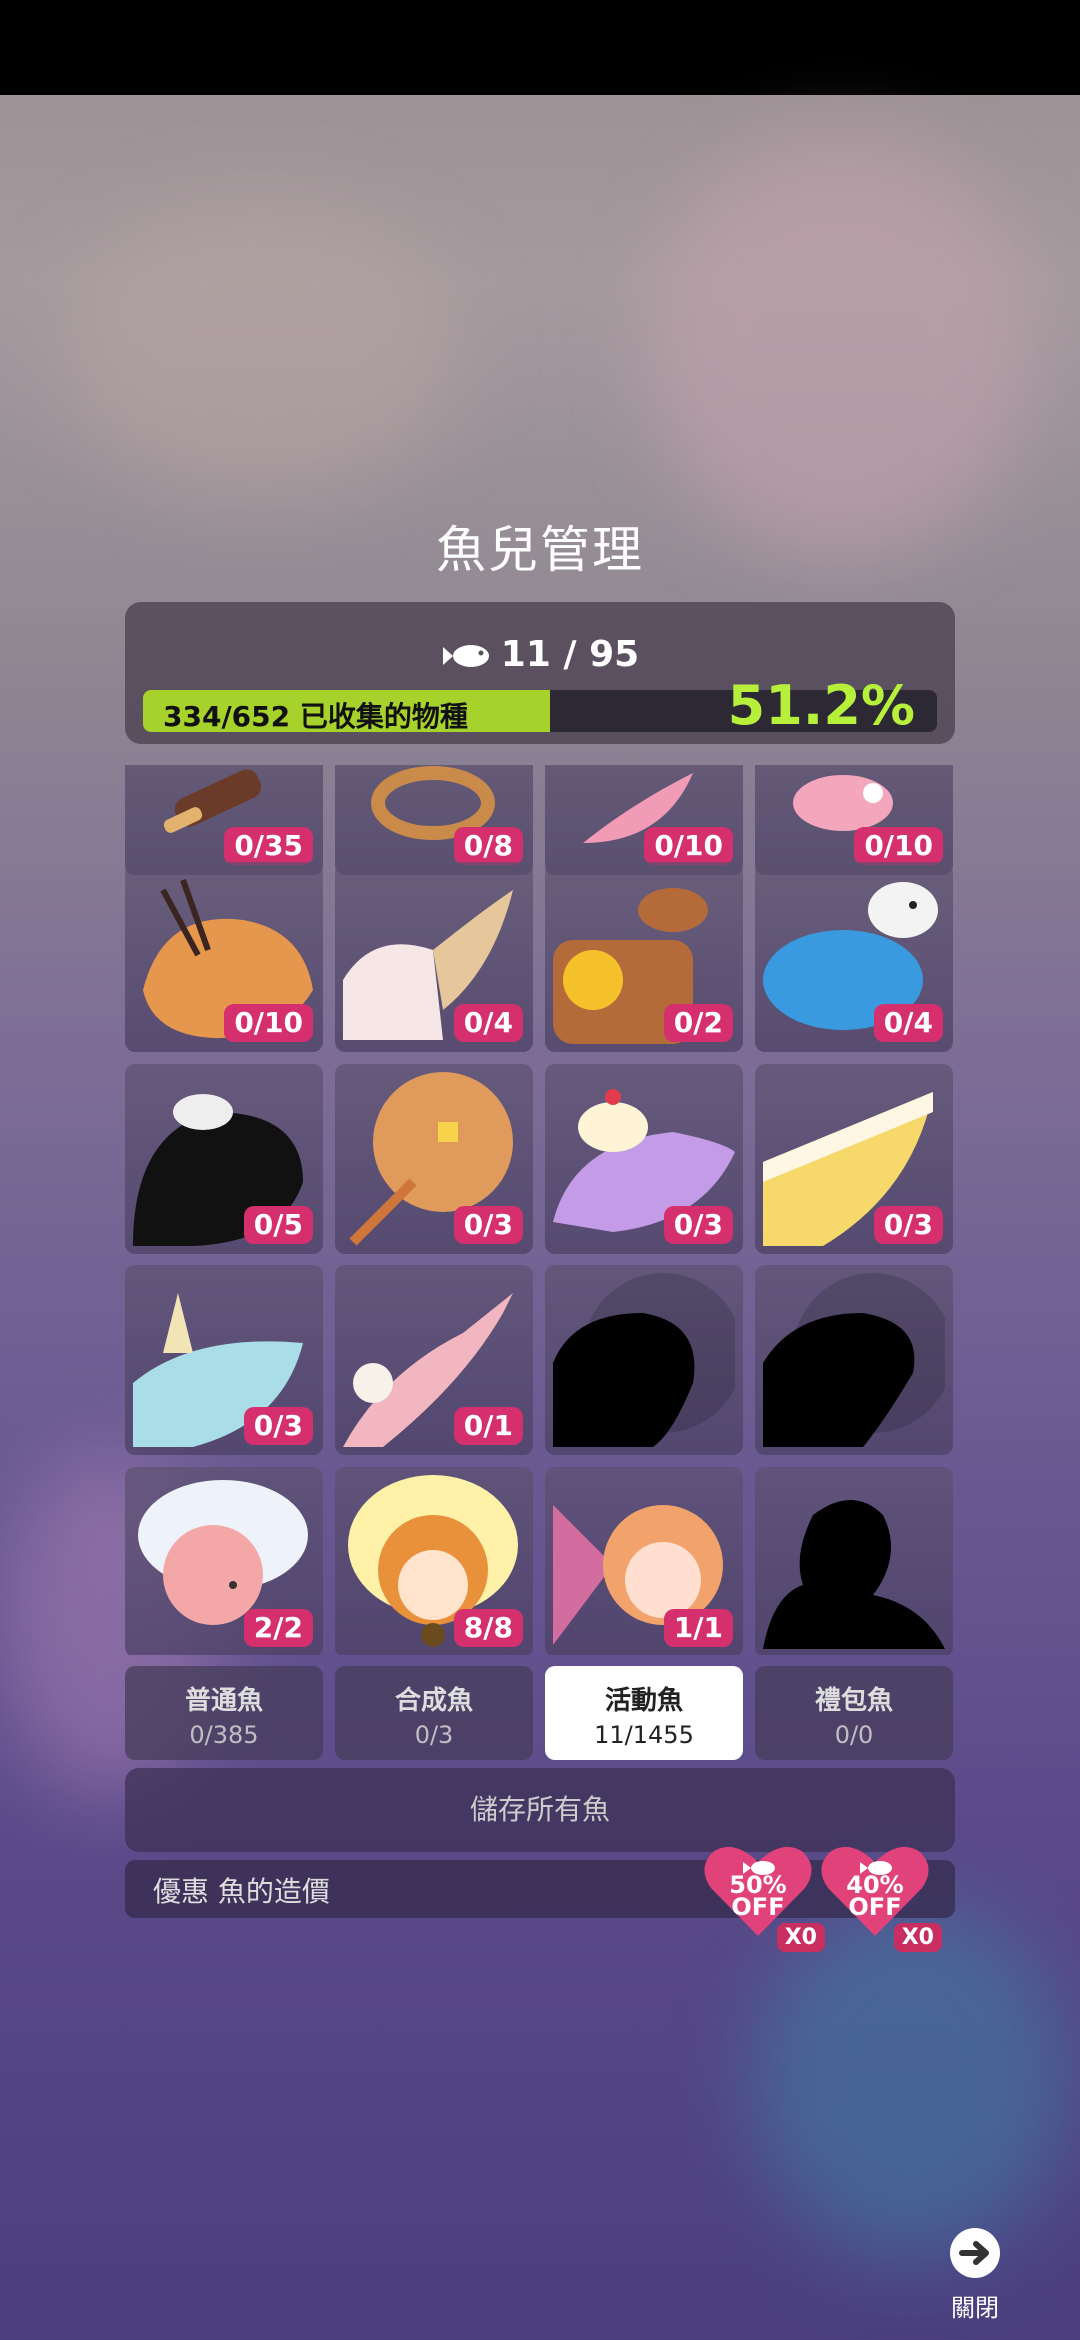  I want to click on discount-label: 優惠 魚的造價, so click(241, 1891).